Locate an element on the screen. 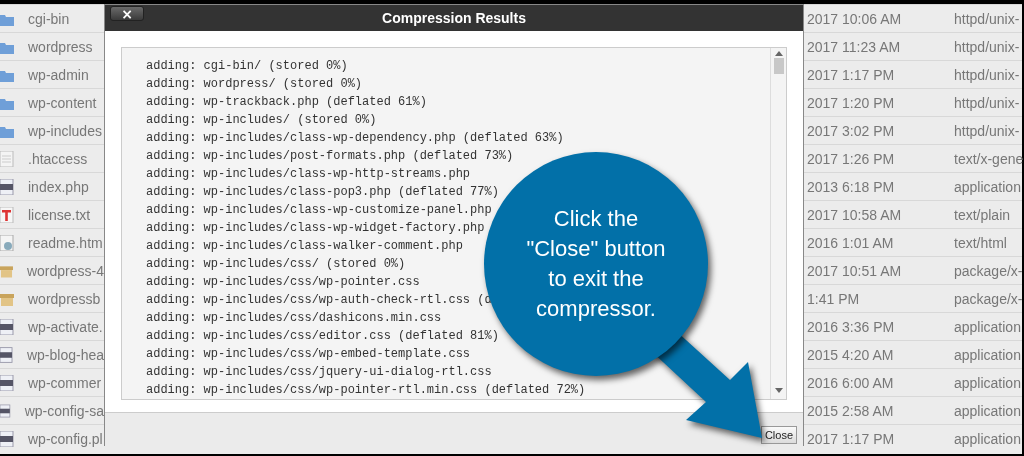 The width and height of the screenshot is (1024, 456). log-line: adding: wp-includes/css/editor.css (deflated 81%) is located at coordinates (322, 336).